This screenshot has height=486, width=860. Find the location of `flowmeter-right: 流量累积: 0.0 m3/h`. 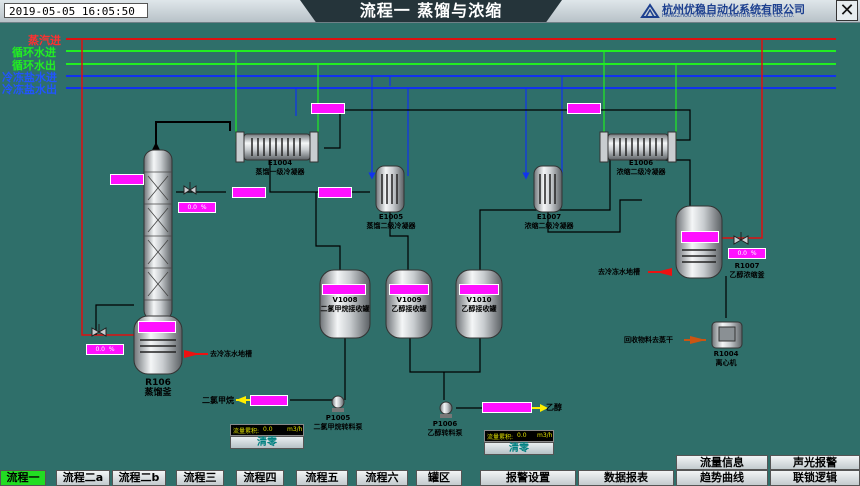

flowmeter-right: 流量累积: 0.0 m3/h is located at coordinates (519, 436).